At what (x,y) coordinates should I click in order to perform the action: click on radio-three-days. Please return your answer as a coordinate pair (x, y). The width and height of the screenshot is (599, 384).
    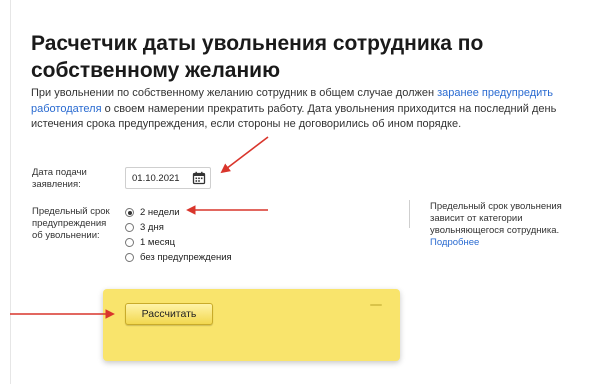
    Looking at the image, I should click on (129, 227).